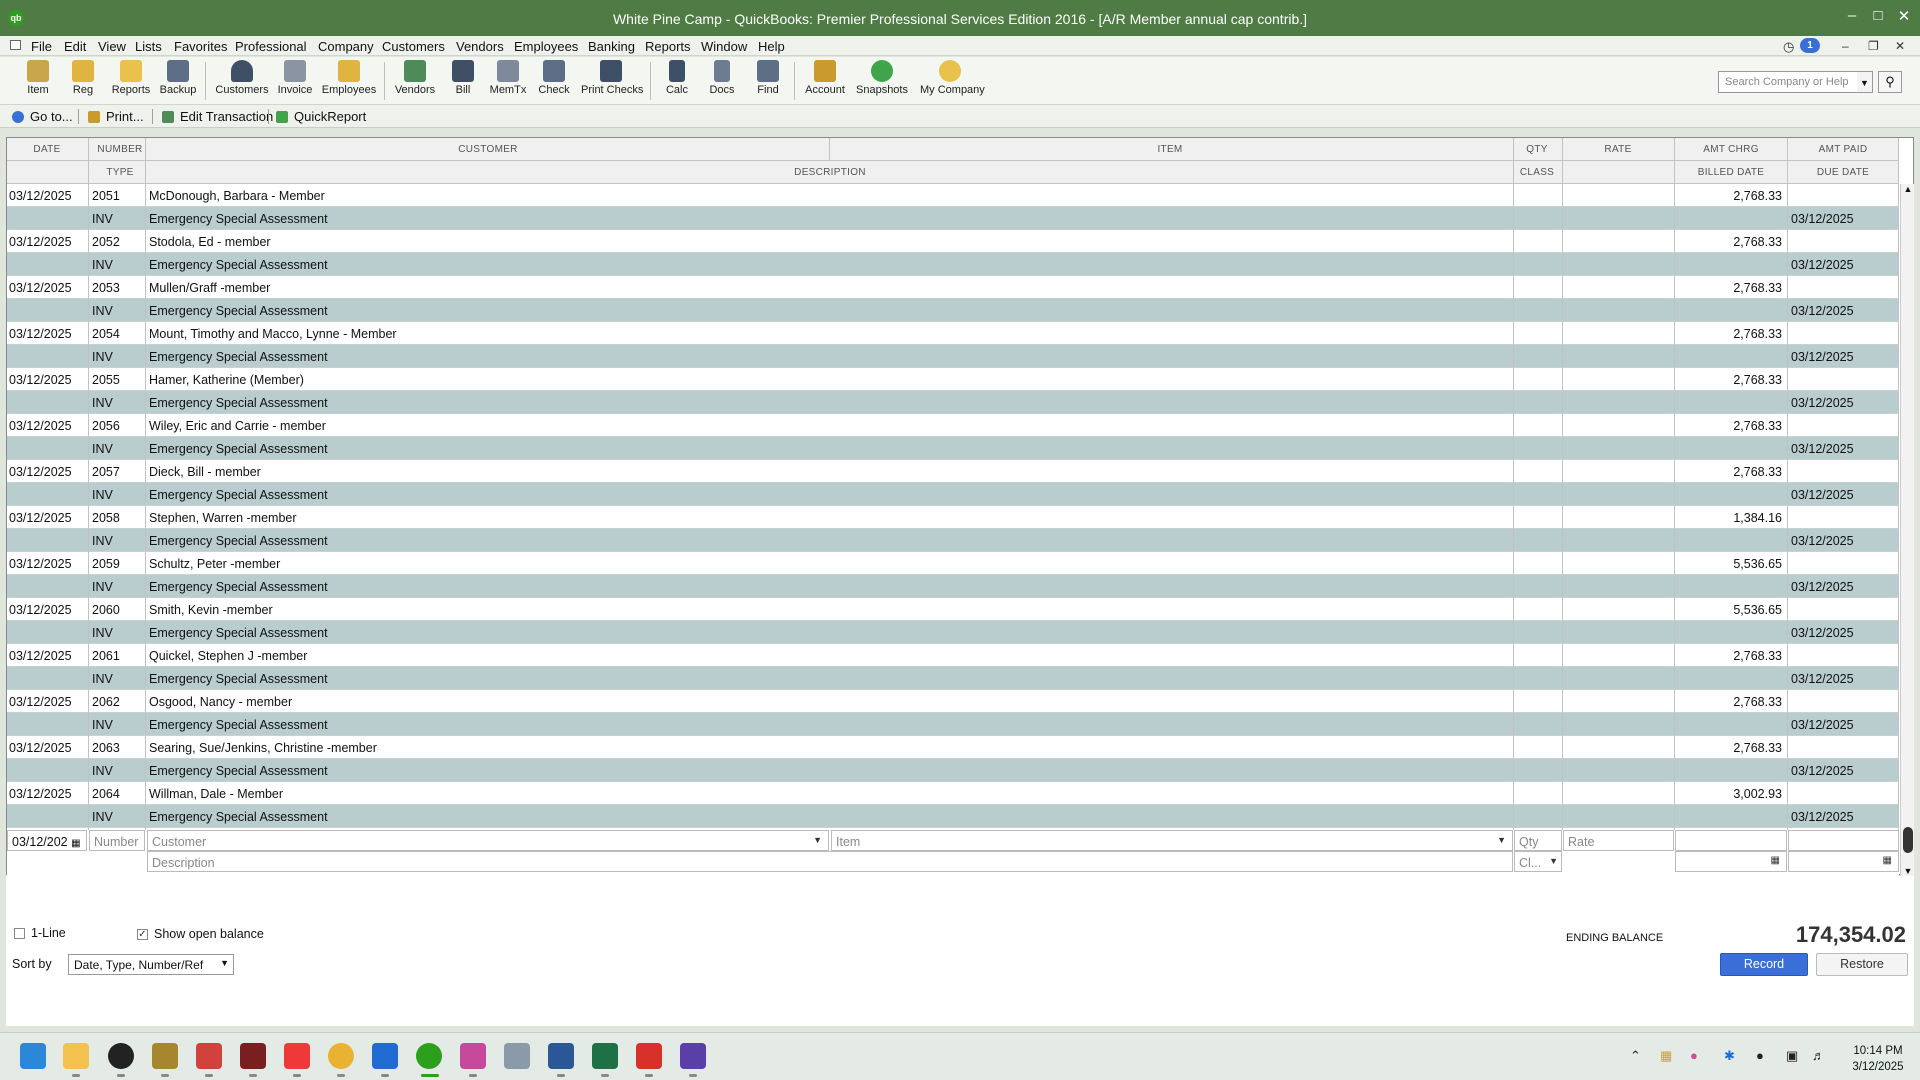 Image resolution: width=1920 pixels, height=1080 pixels. What do you see at coordinates (142, 934) in the screenshot?
I see `show-open-balance-checkbox: ✓` at bounding box center [142, 934].